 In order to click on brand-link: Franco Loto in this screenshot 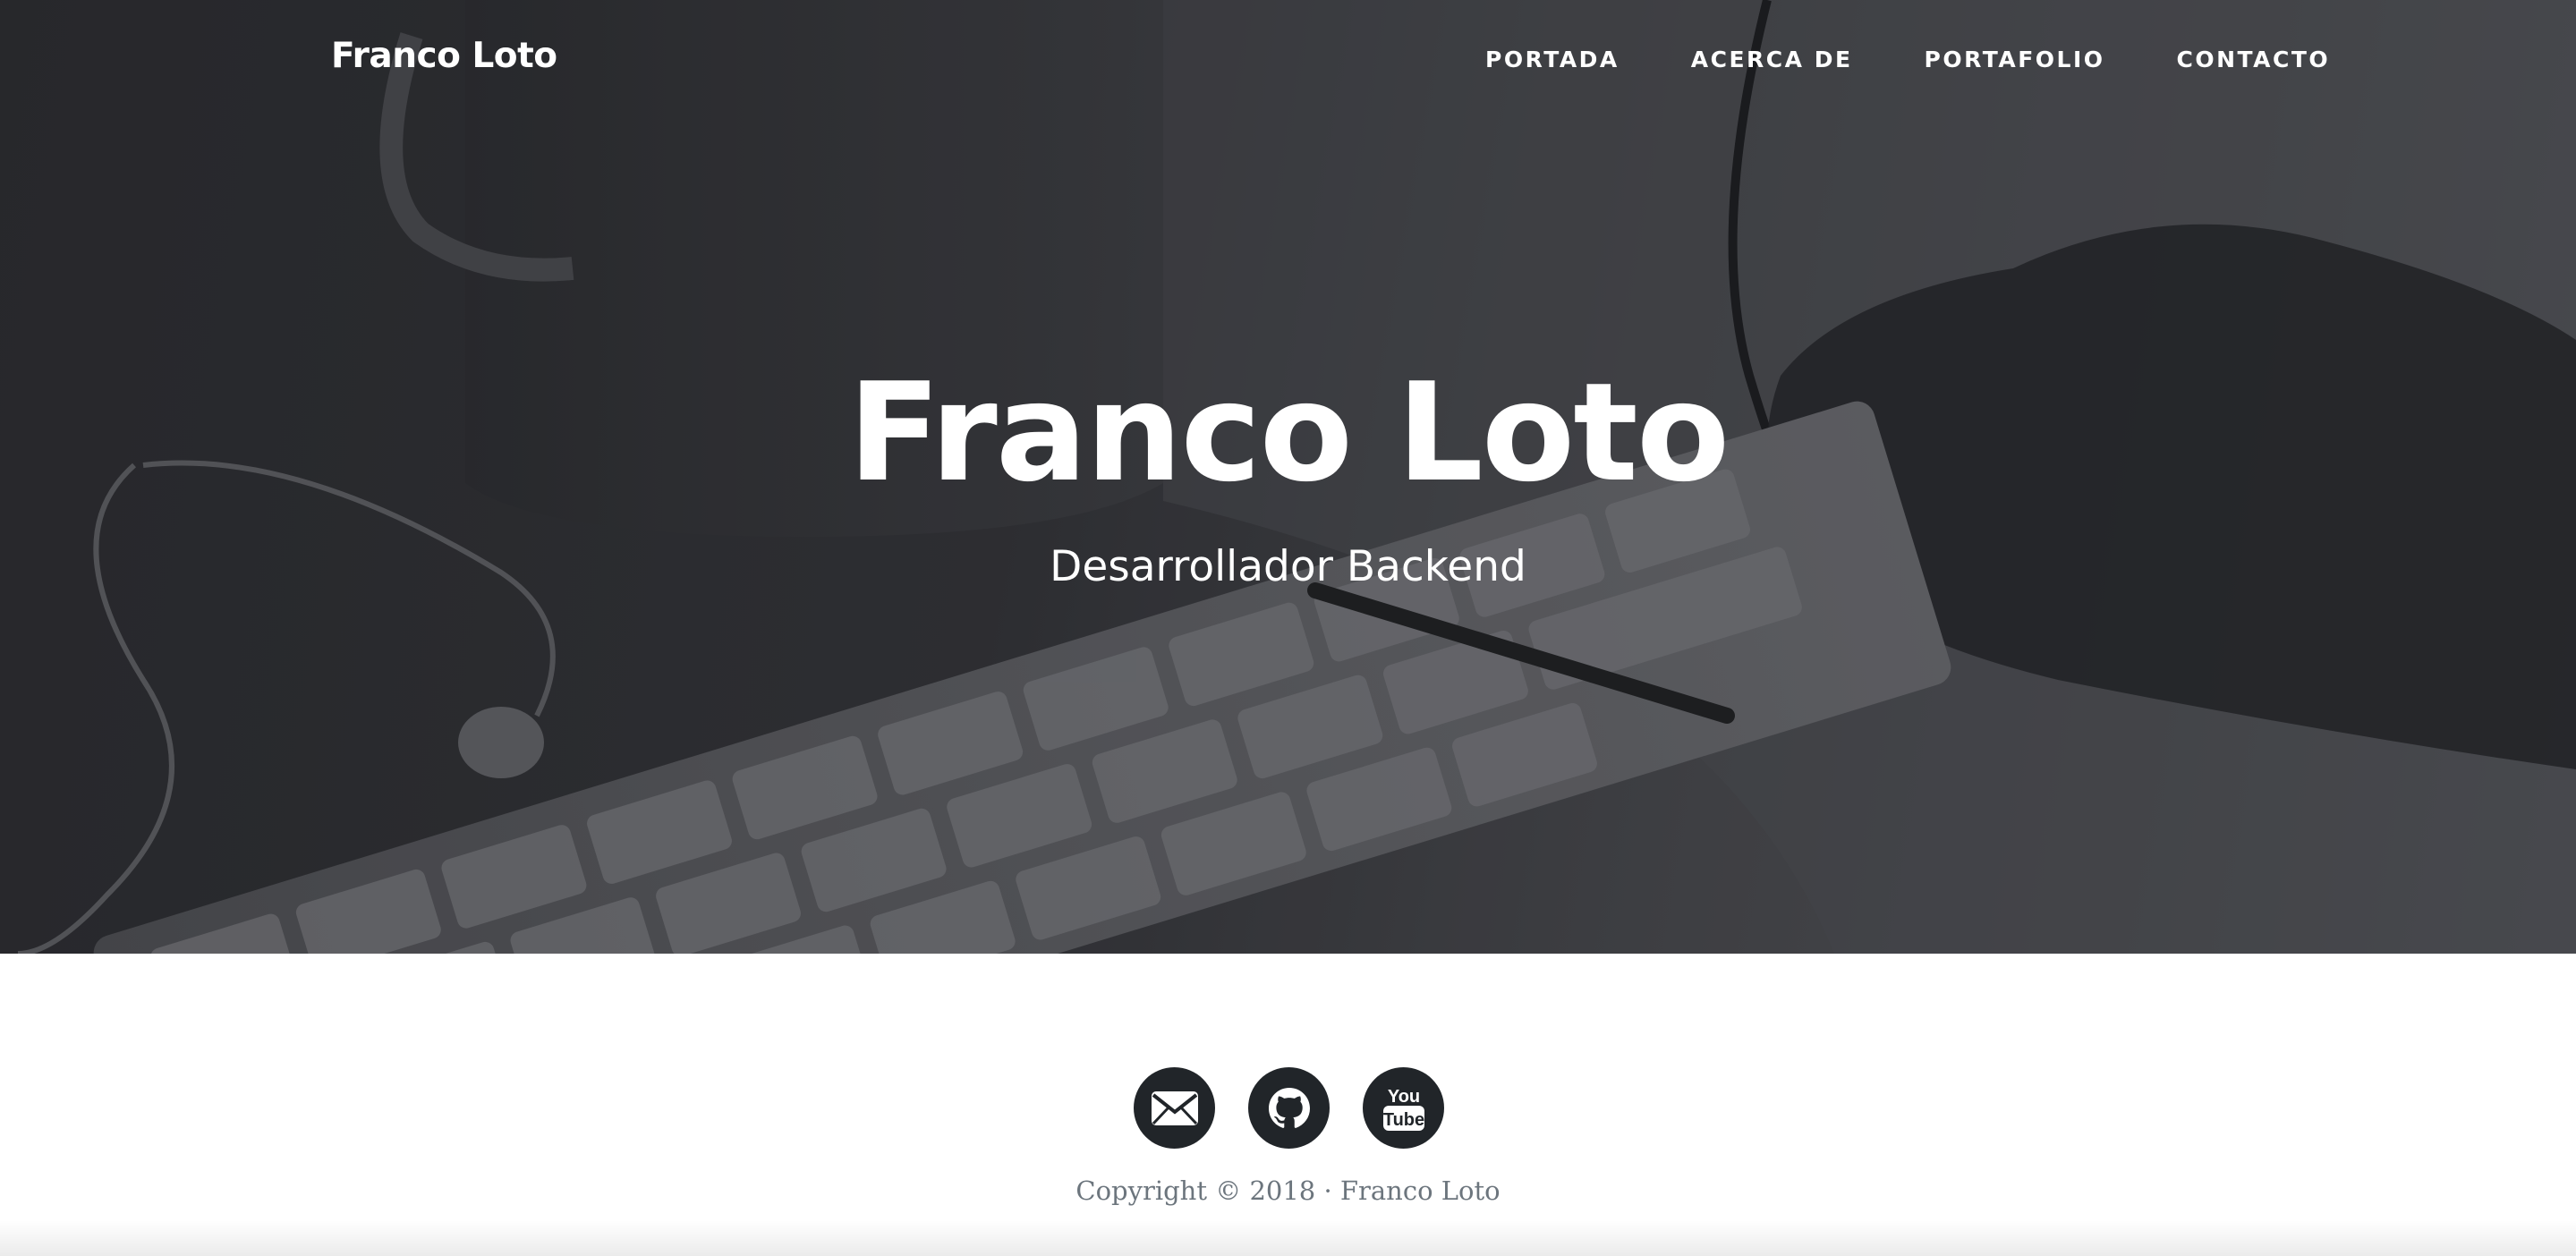, I will do `click(444, 56)`.